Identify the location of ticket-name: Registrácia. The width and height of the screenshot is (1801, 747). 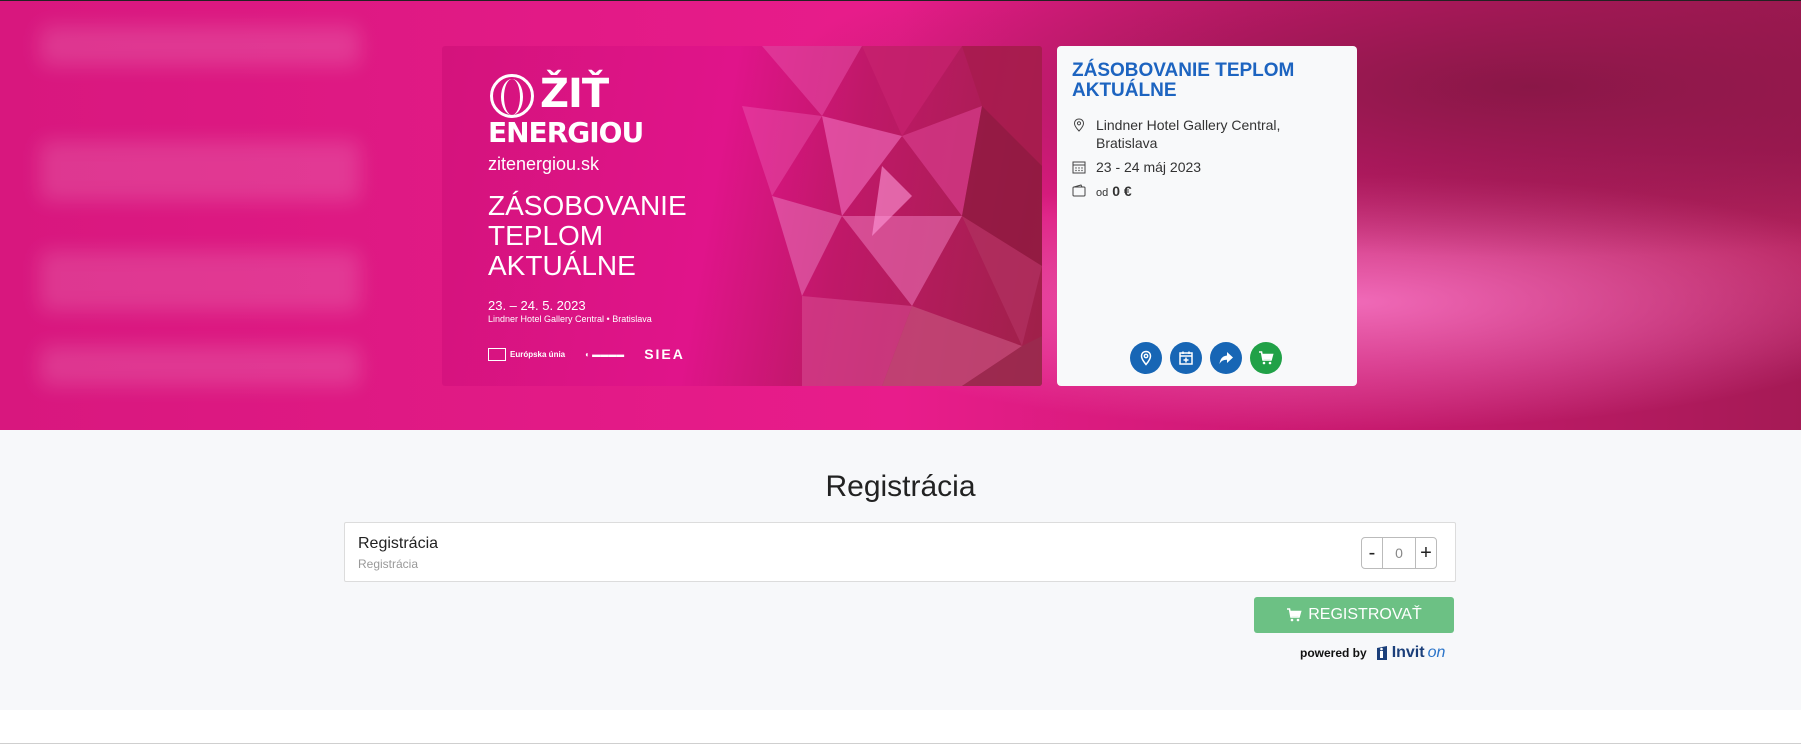
(398, 543).